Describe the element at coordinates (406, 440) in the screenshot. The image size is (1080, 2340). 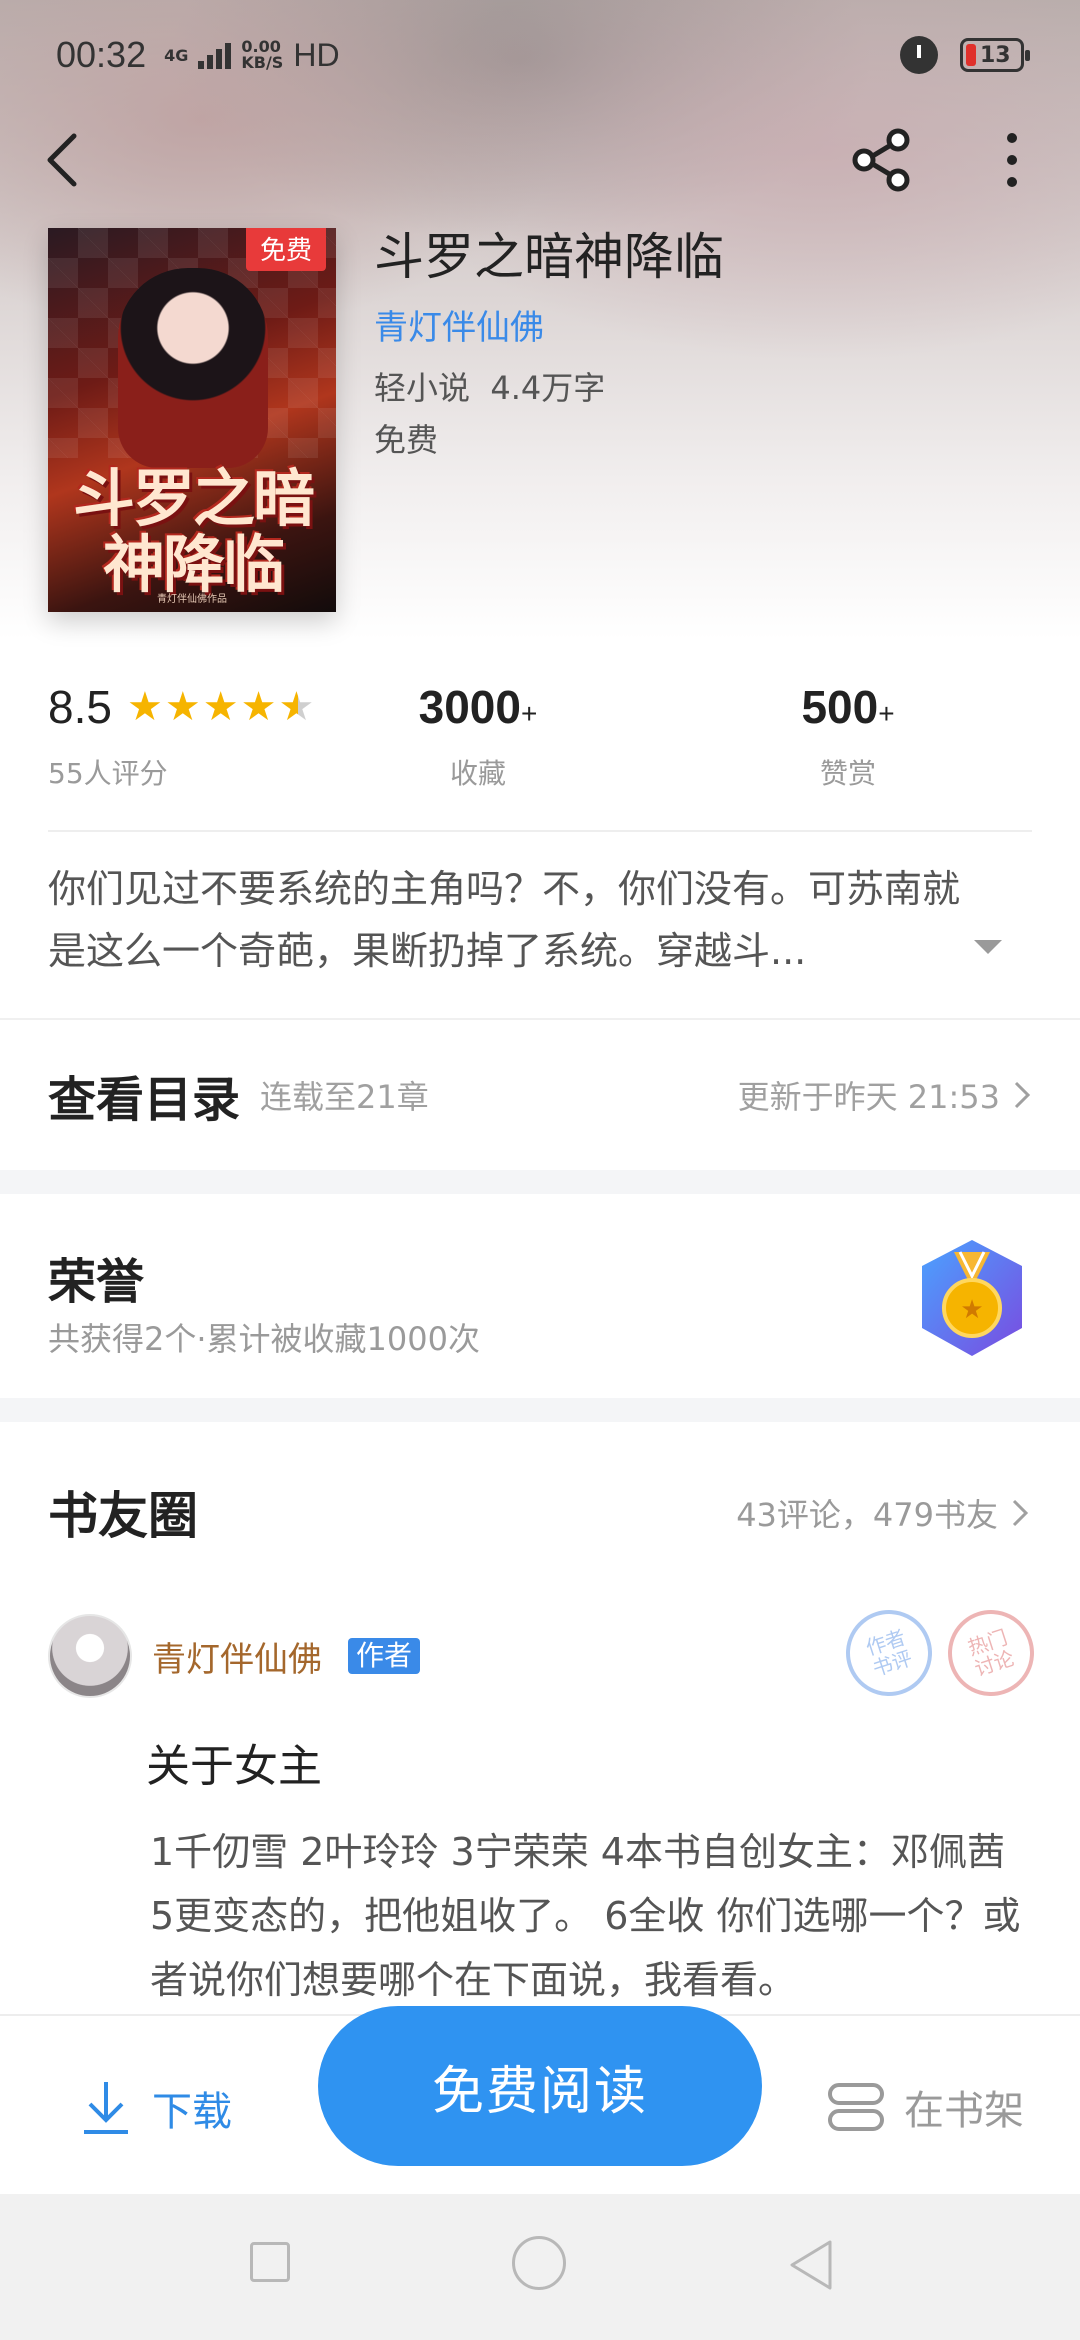
I see `book-price: 免费` at that location.